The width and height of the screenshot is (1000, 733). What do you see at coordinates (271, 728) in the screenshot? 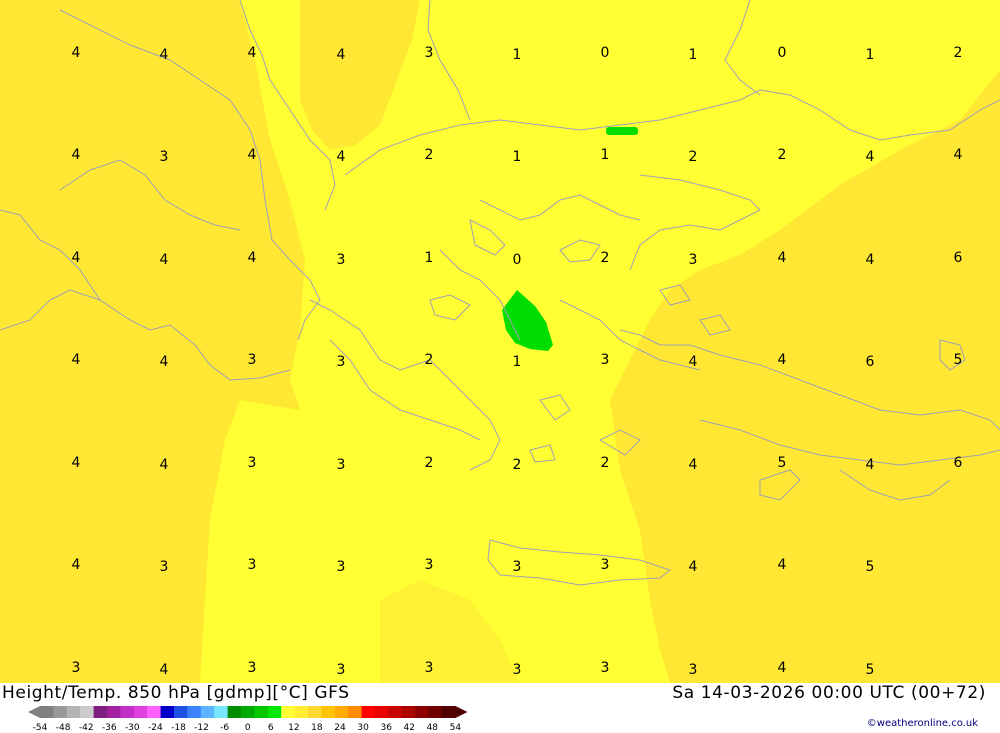
I see `scale-tick-label: 6` at bounding box center [271, 728].